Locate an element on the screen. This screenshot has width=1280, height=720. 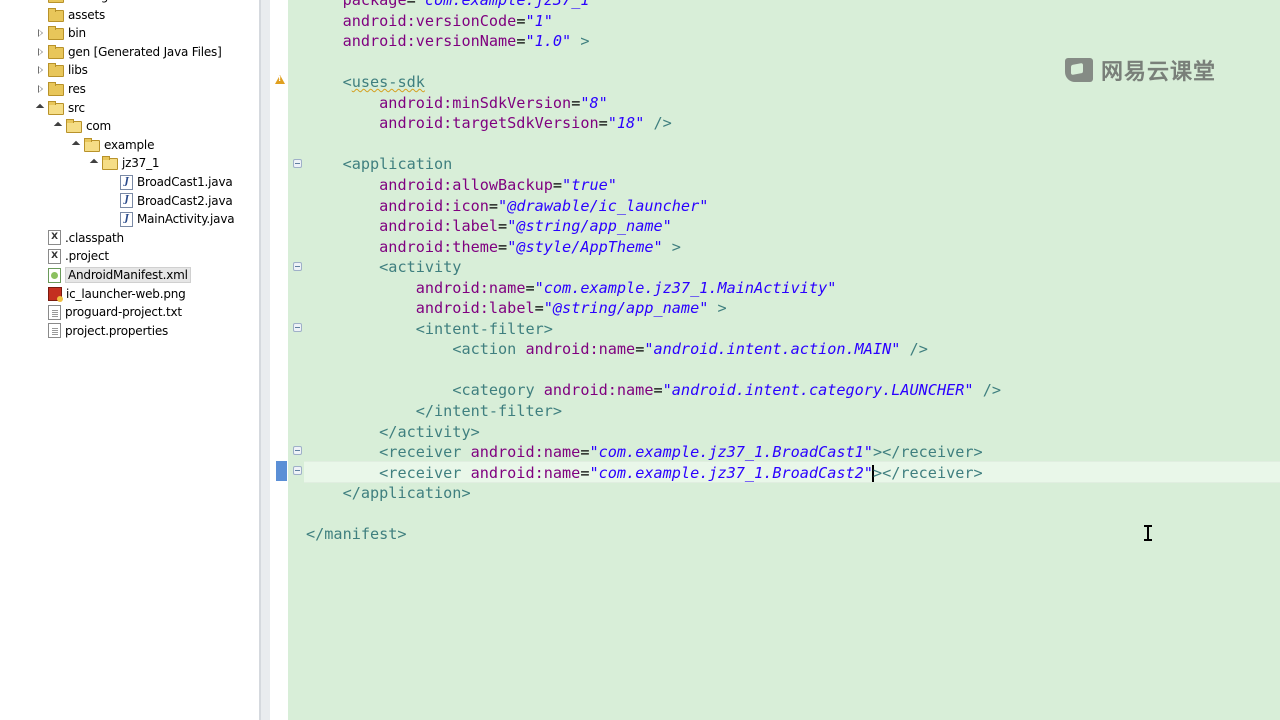
fold-receiver1-icon is located at coordinates (297, 450).